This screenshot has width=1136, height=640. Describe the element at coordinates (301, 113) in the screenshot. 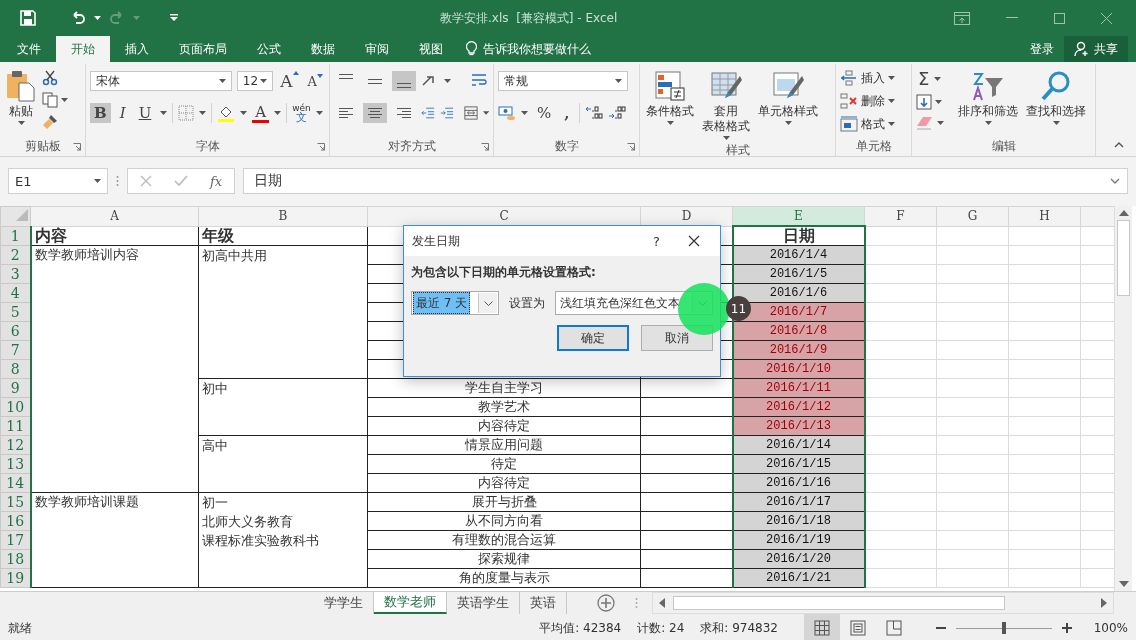

I see `phonetic-button: wén 文` at that location.